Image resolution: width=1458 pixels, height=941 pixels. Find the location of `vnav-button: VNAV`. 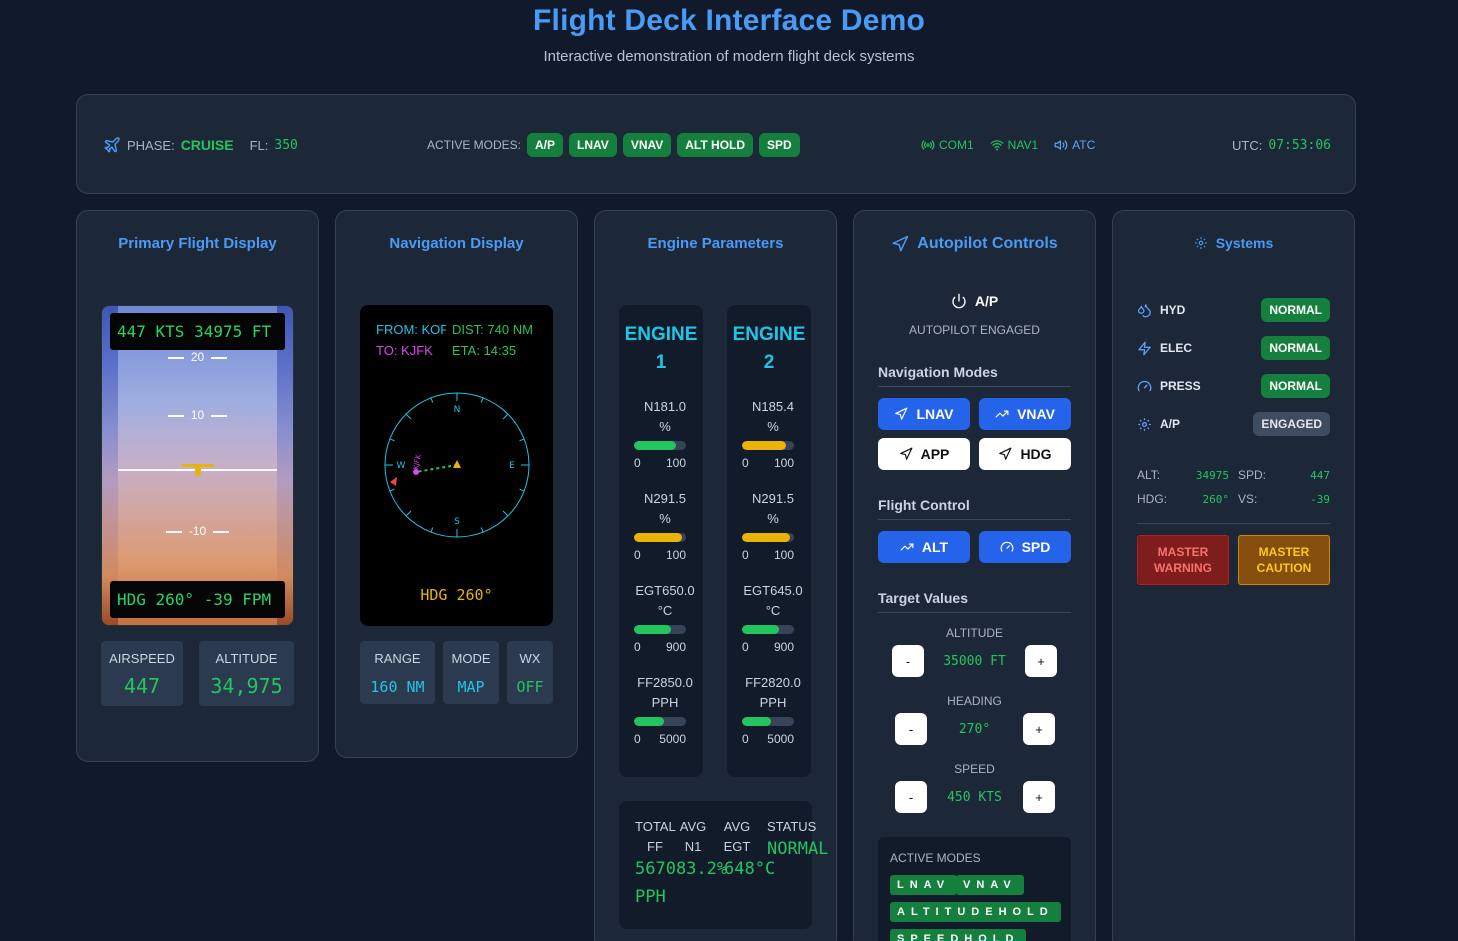

vnav-button: VNAV is located at coordinates (1025, 414).